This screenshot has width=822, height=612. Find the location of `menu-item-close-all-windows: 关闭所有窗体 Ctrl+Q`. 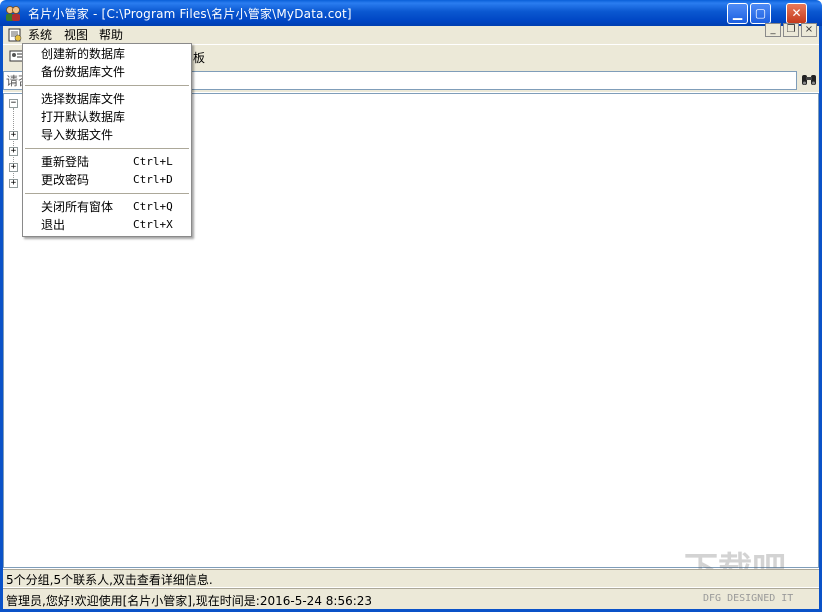

menu-item-close-all-windows: 关闭所有窗体 Ctrl+Q is located at coordinates (107, 207).